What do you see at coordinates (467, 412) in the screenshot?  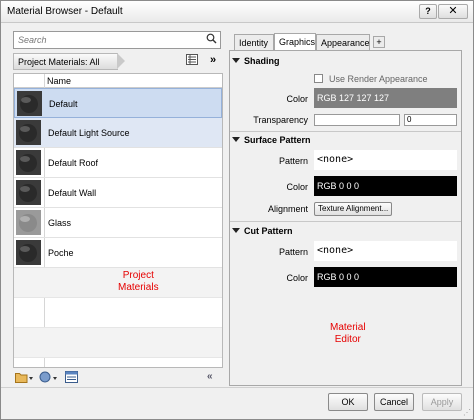 I see `resize-grip-icon: ⋰` at bounding box center [467, 412].